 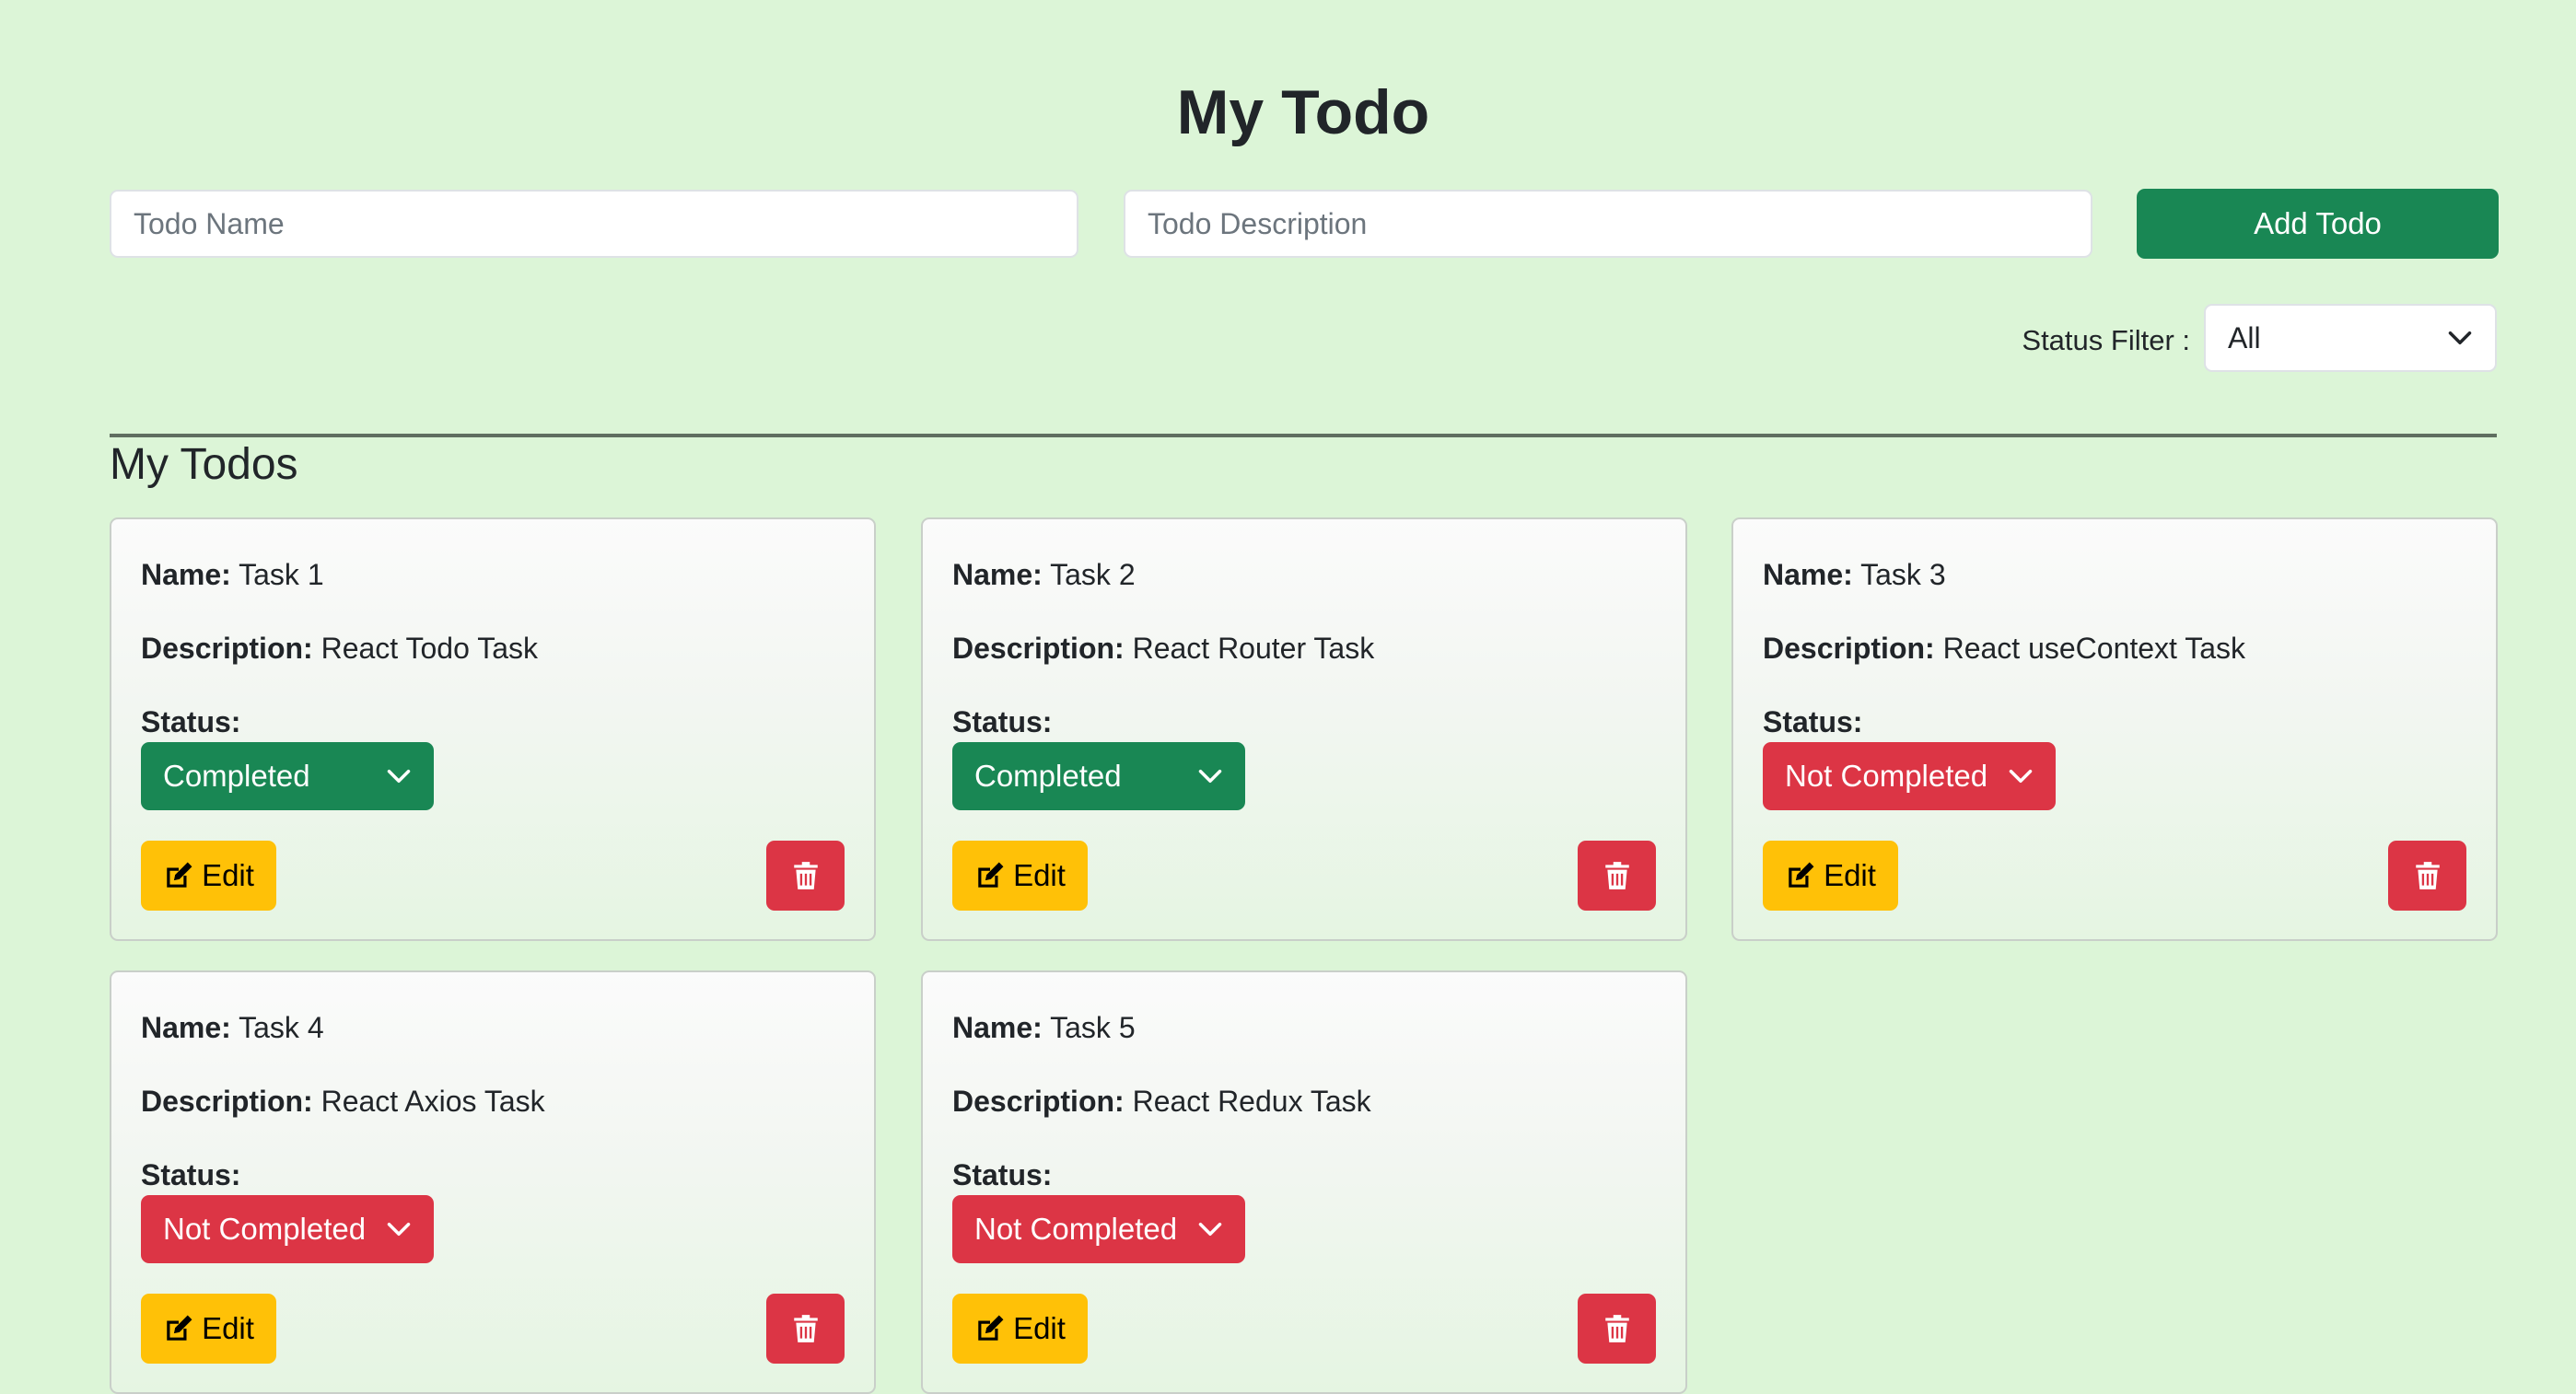 What do you see at coordinates (1044, 1027) in the screenshot?
I see `todo-name: Name: Task 5` at bounding box center [1044, 1027].